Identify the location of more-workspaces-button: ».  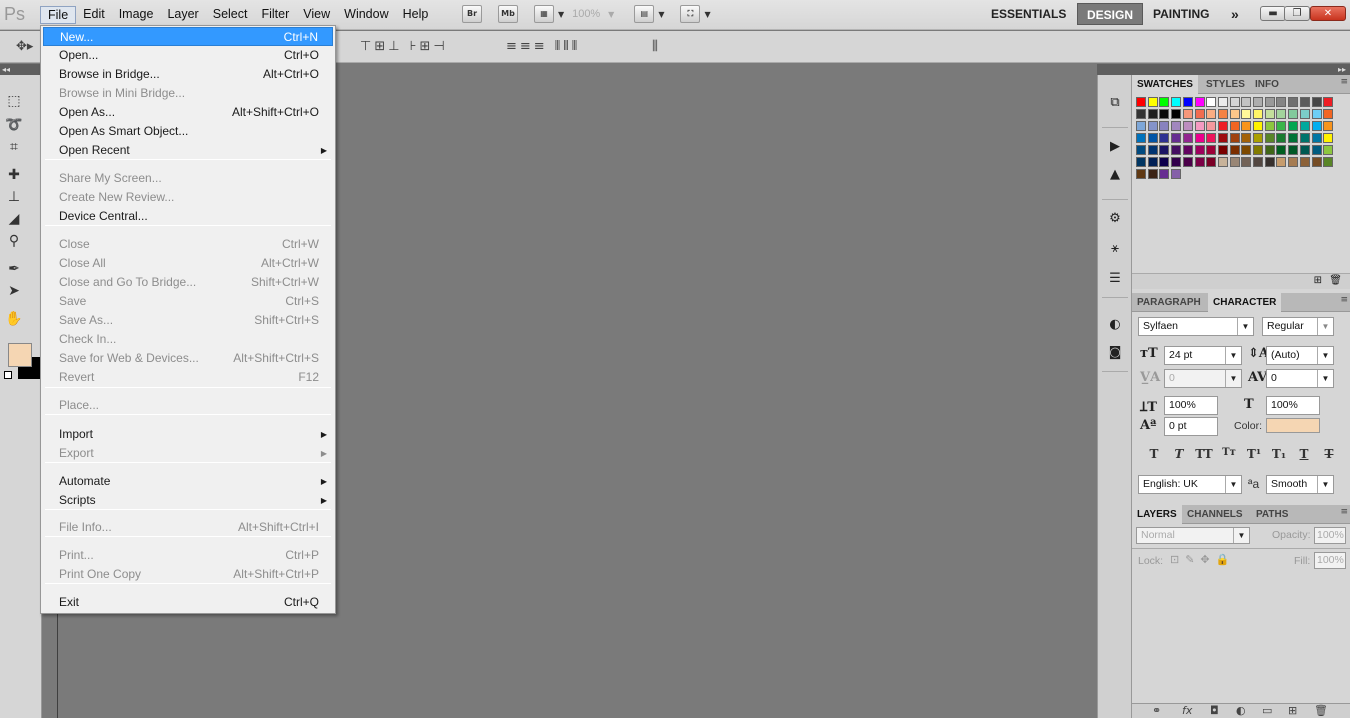
(1235, 14).